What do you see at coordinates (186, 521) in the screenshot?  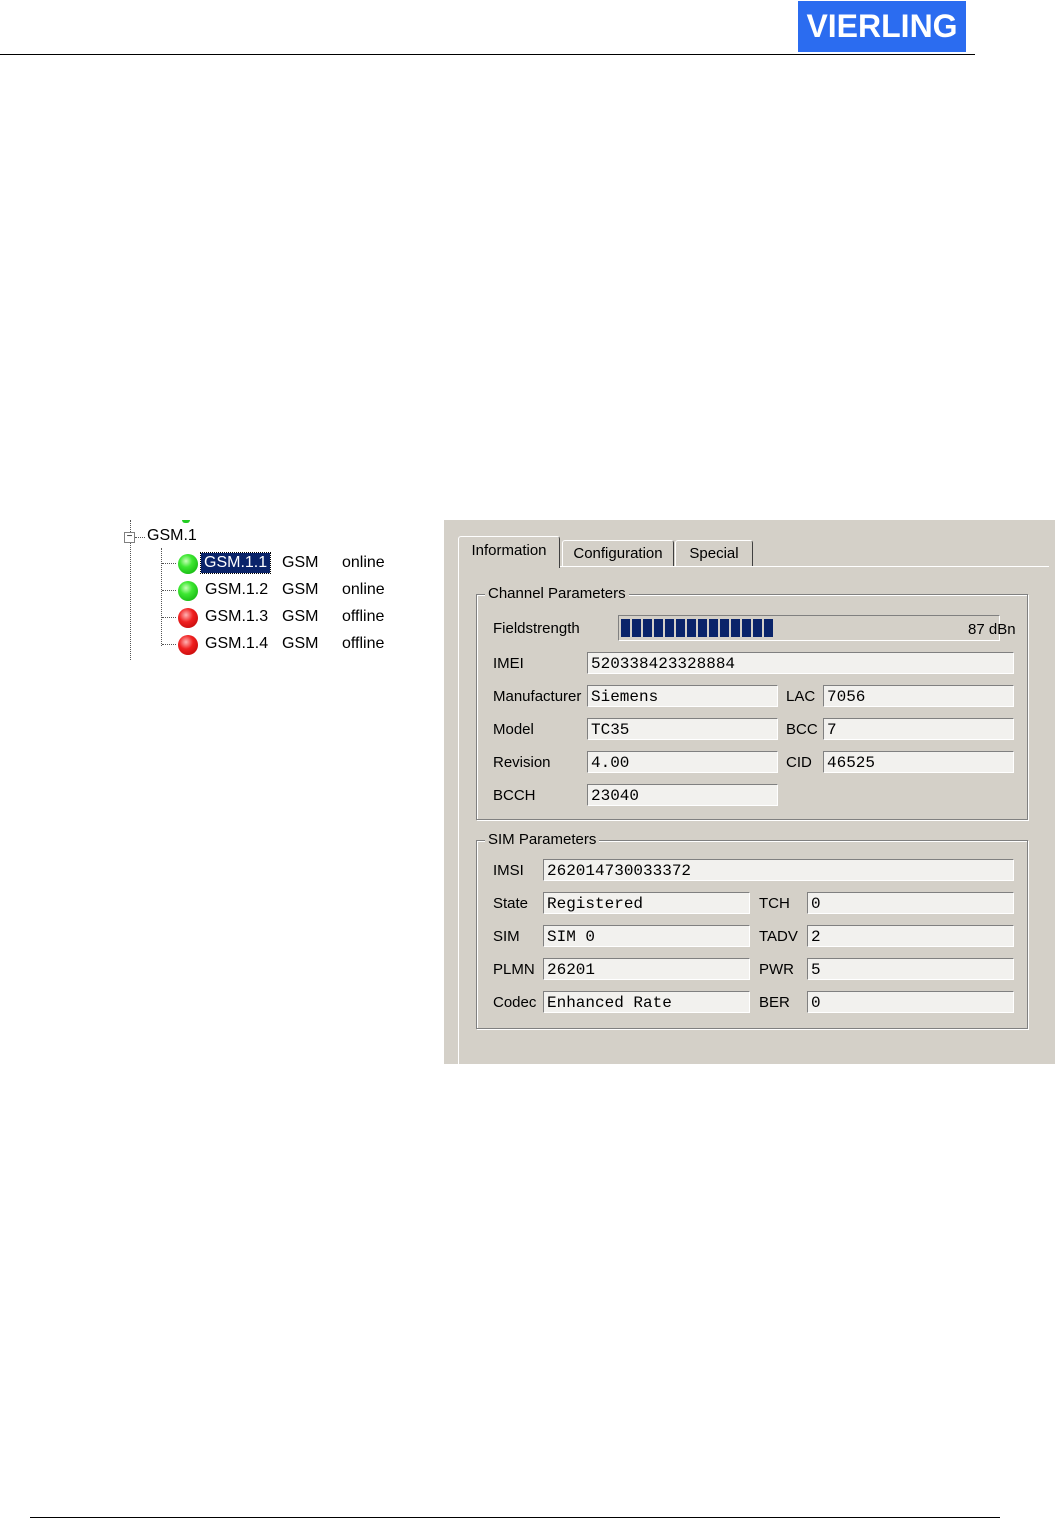 I see `partial-led-icon` at bounding box center [186, 521].